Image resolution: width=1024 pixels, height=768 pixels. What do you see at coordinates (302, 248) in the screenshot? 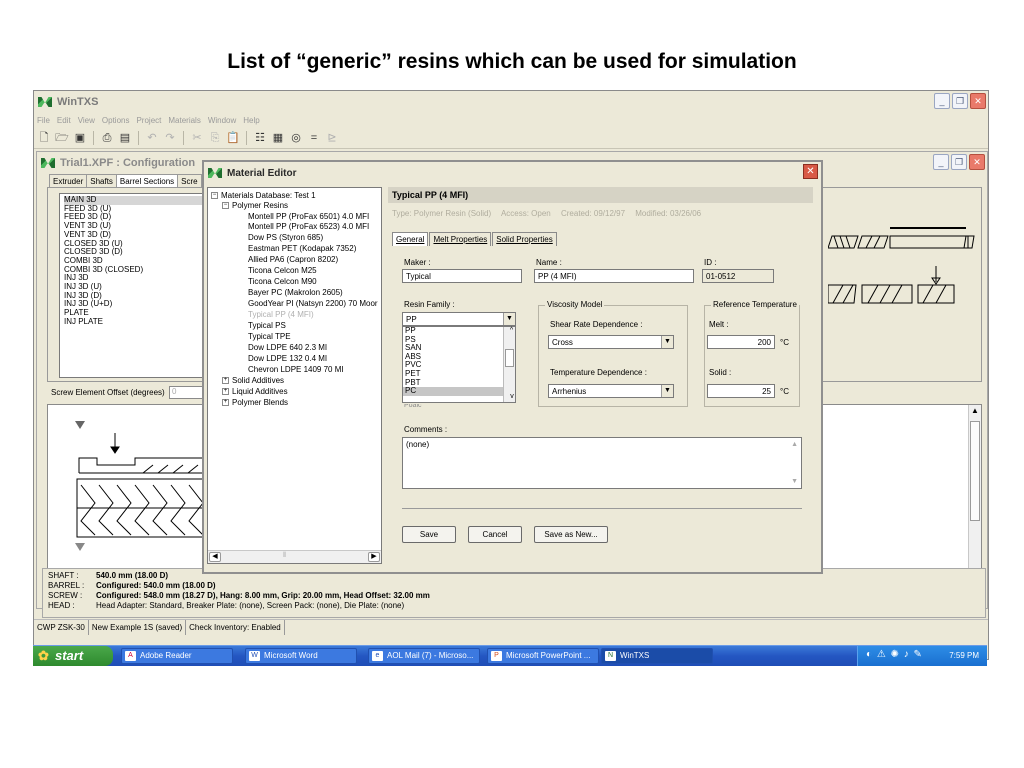
I see `tree-item: Eastman PET (Kodapak 7352)` at bounding box center [302, 248].